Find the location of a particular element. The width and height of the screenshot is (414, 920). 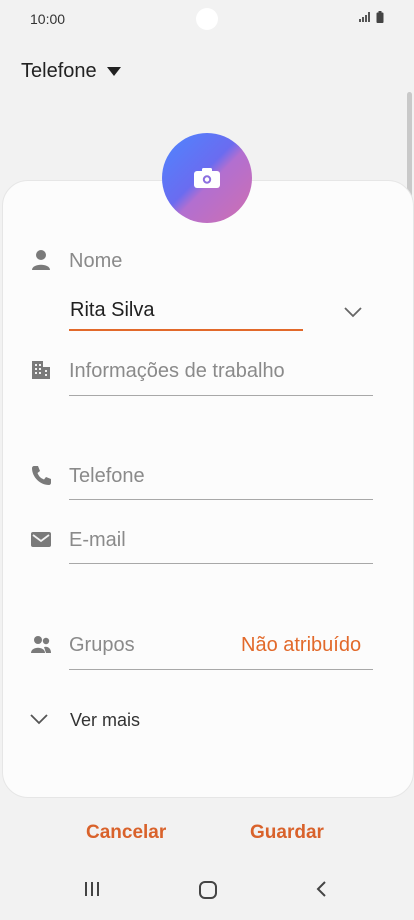

contact-photo-button is located at coordinates (207, 178).